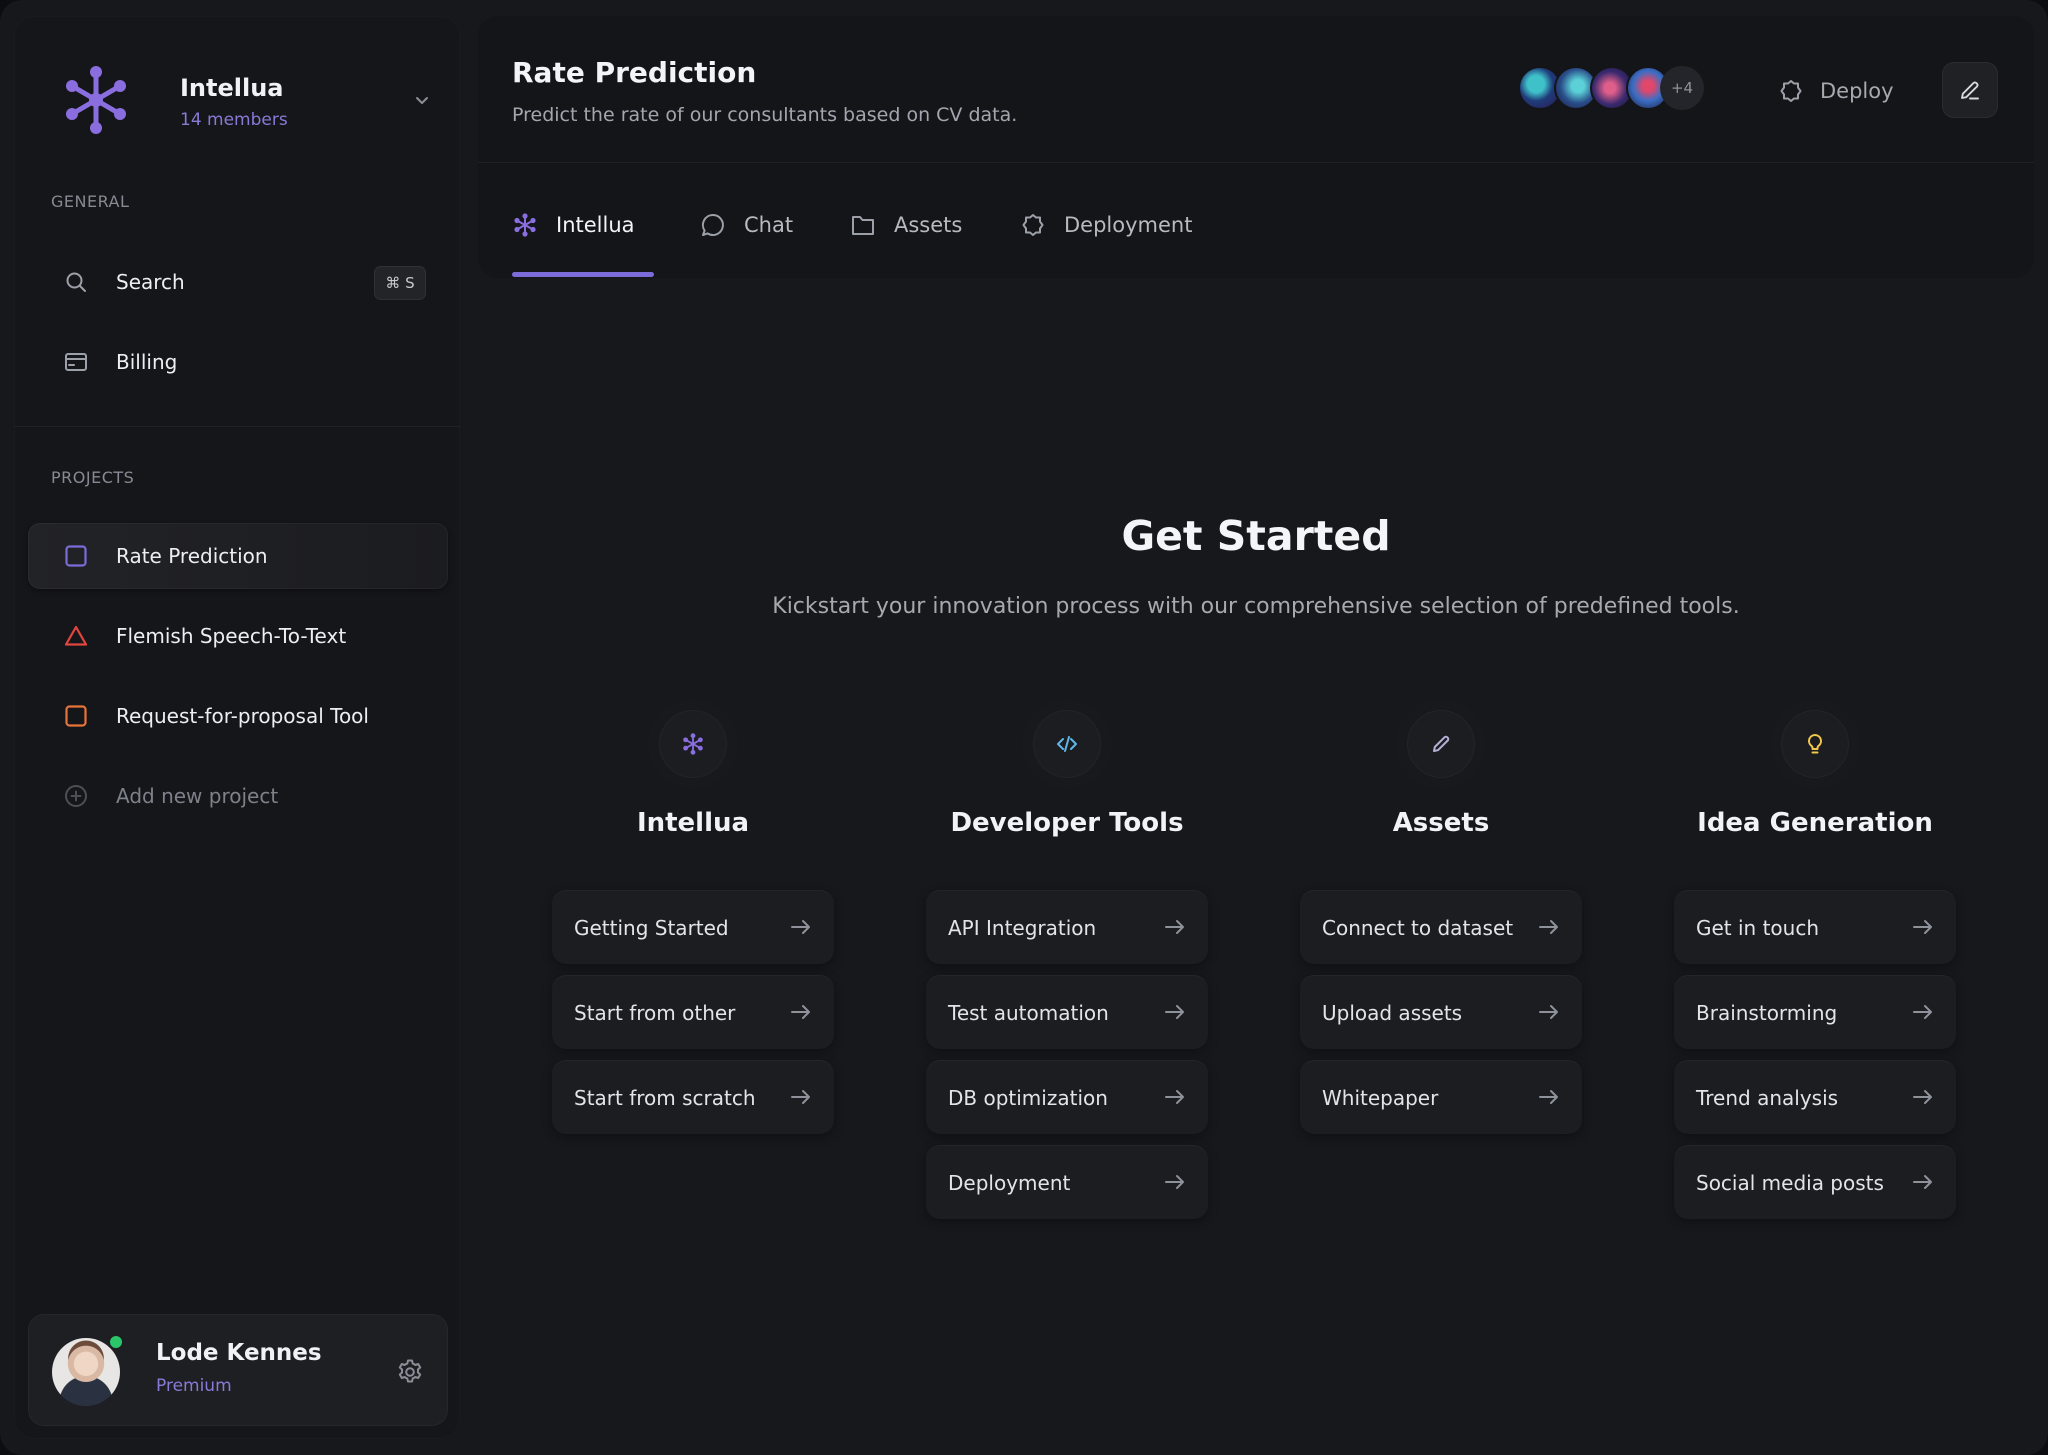 This screenshot has height=1455, width=2048. I want to click on start-from-other-button: Start from other, so click(693, 1012).